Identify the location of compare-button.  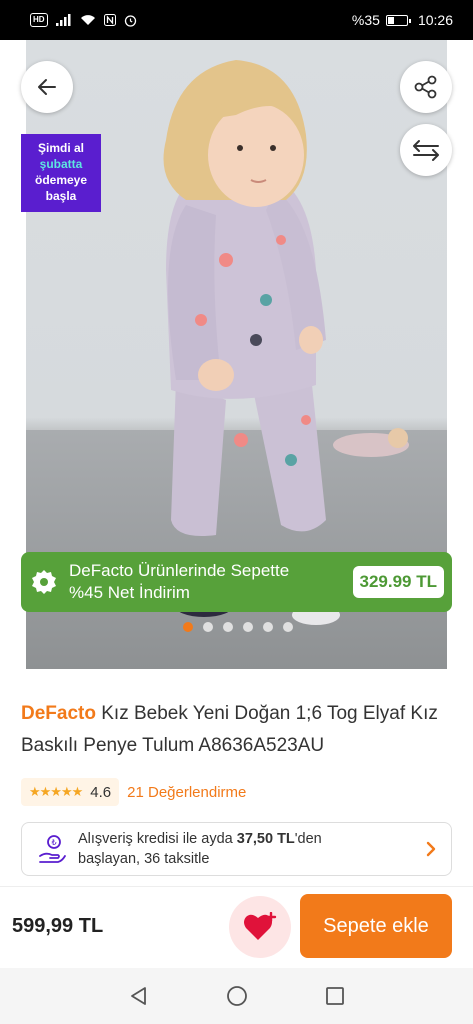
(426, 150).